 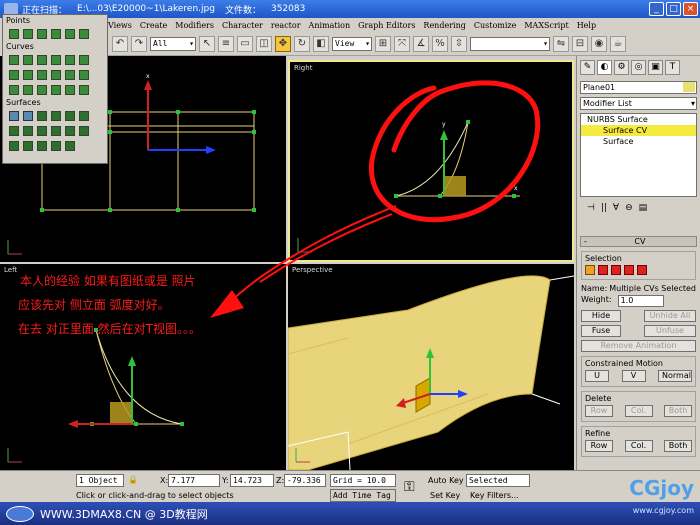 What do you see at coordinates (672, 67) in the screenshot?
I see `utilities-tab-icon: T` at bounding box center [672, 67].